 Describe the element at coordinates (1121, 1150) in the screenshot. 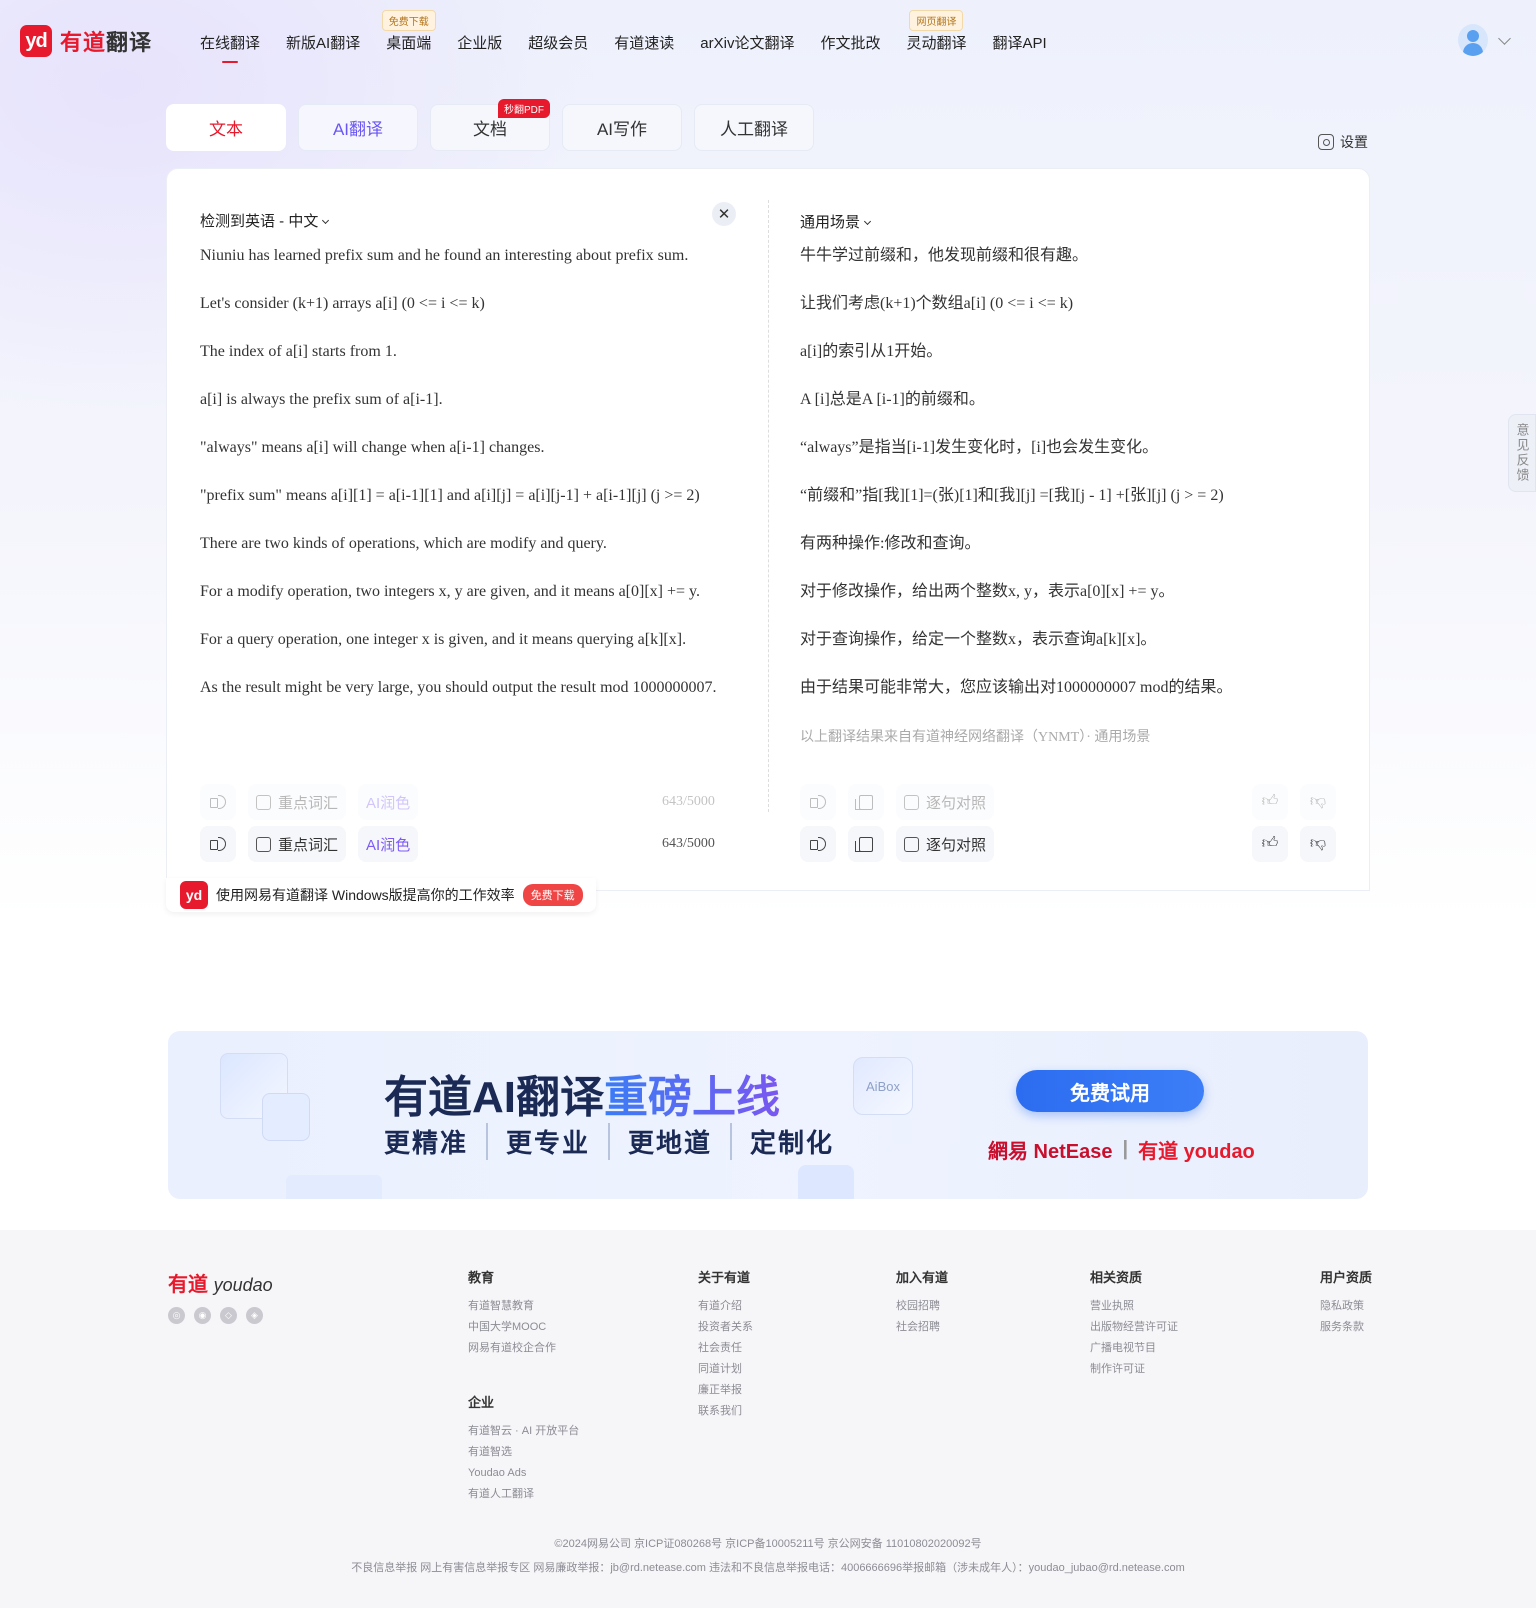

I see `banner-brands: 網易 NetEase | 有道 youdao` at that location.